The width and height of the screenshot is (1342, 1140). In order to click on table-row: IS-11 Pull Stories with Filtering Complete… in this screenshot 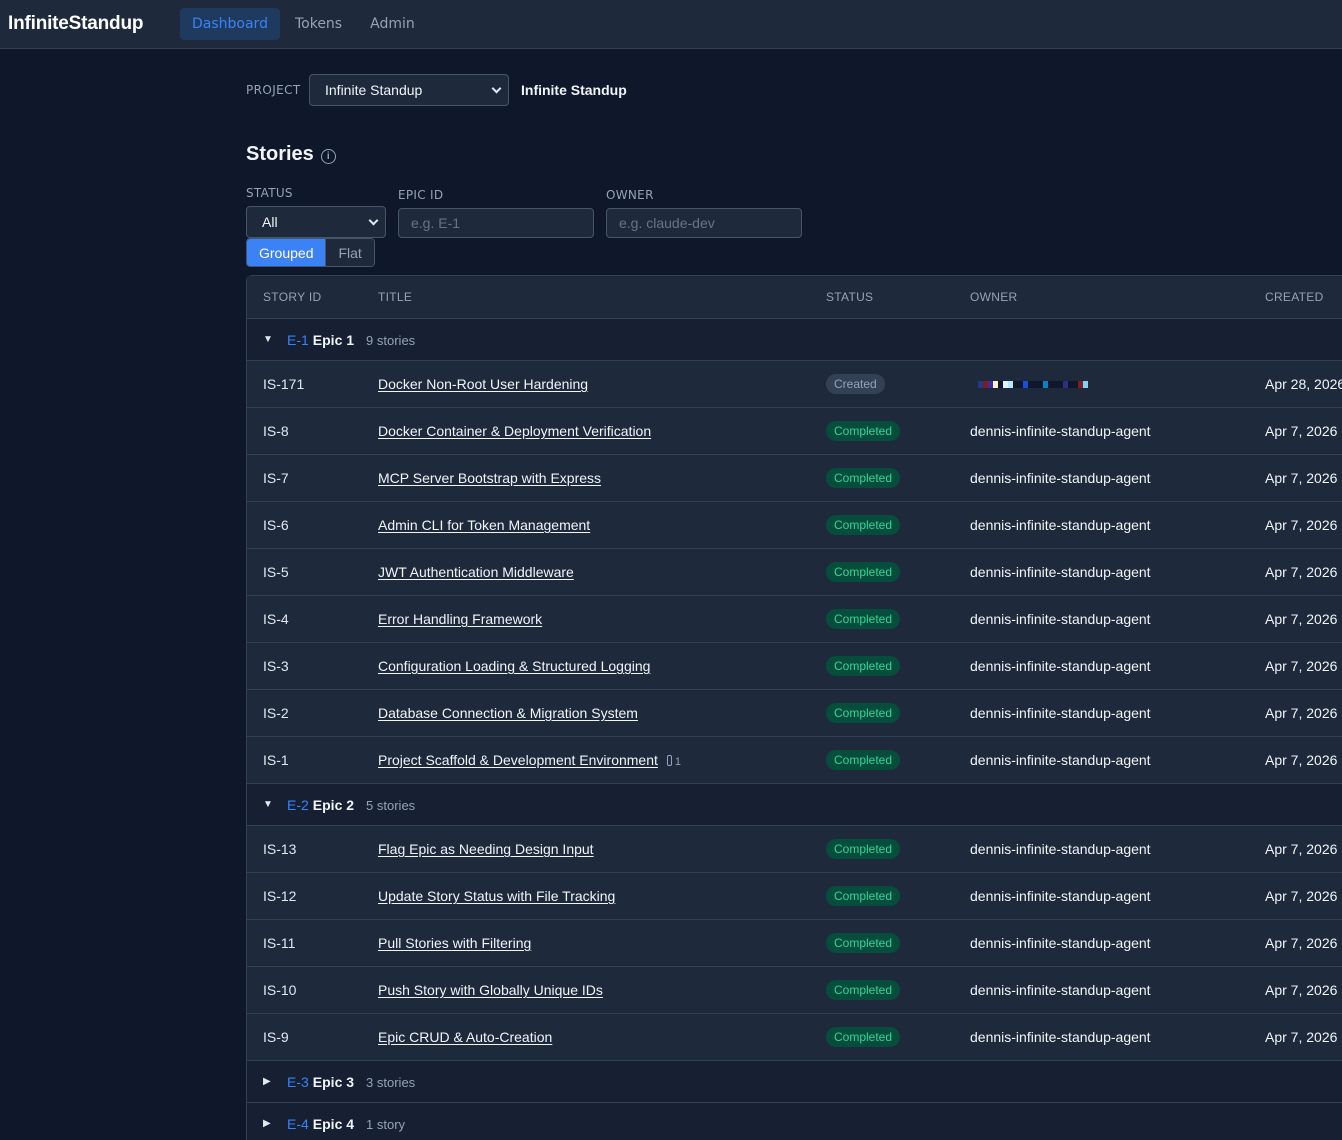, I will do `click(794, 943)`.